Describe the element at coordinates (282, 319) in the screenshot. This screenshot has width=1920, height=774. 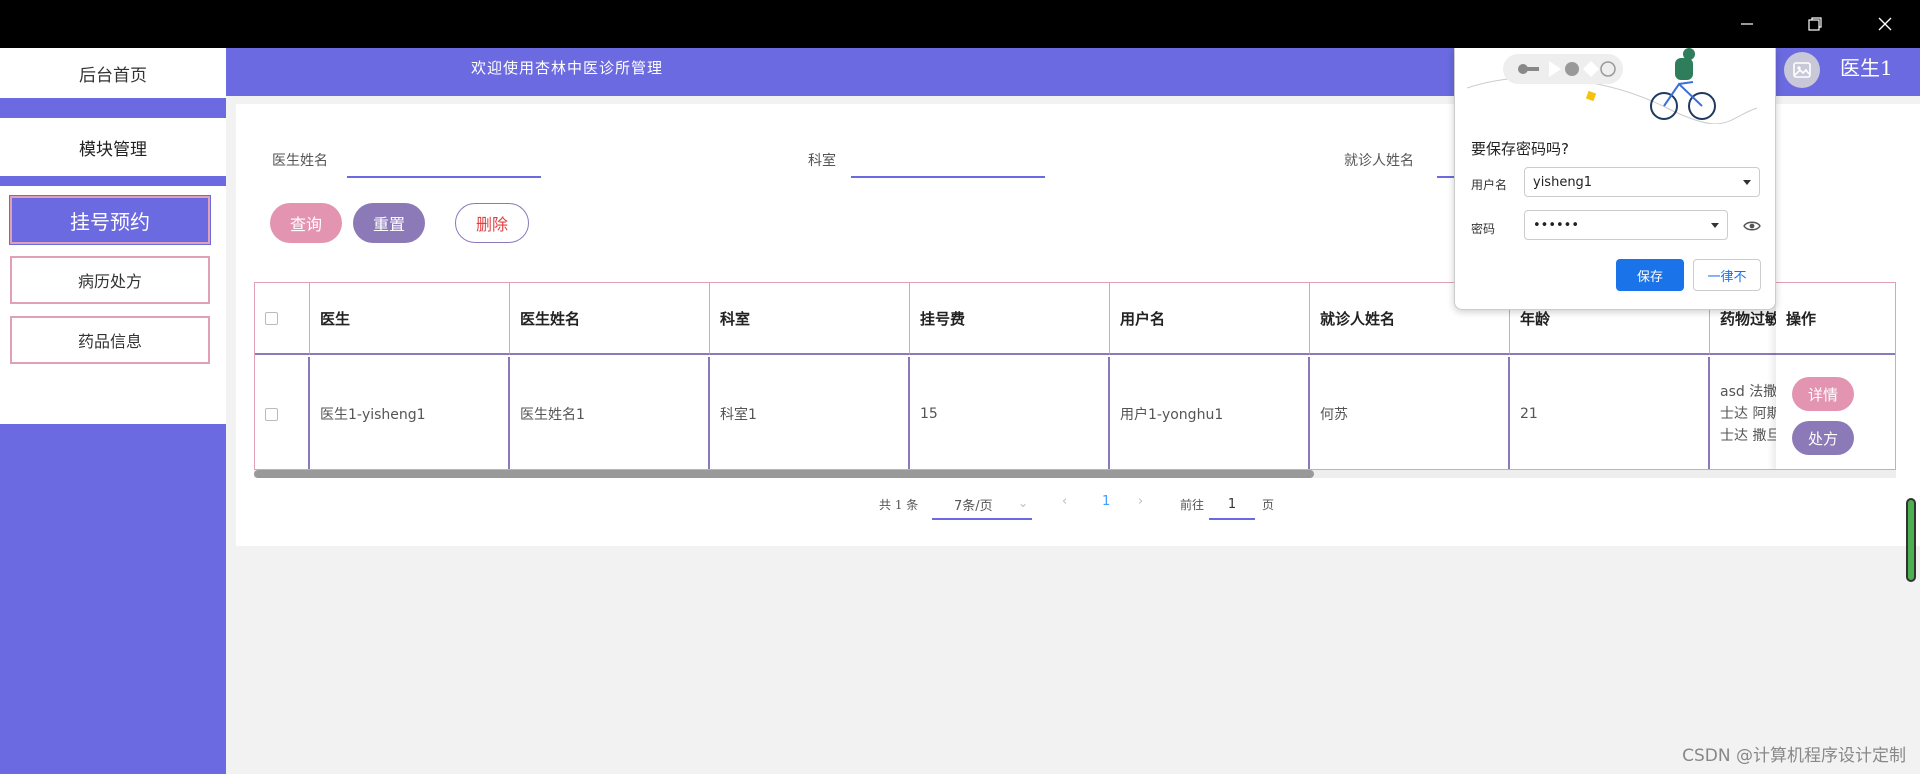
I see `select-all-cell` at that location.